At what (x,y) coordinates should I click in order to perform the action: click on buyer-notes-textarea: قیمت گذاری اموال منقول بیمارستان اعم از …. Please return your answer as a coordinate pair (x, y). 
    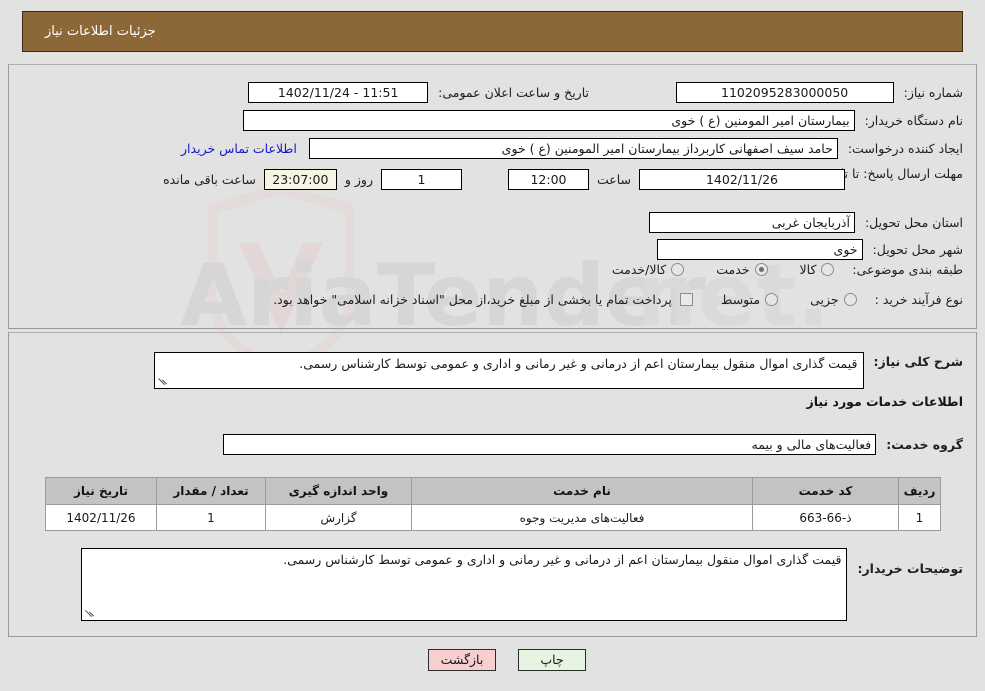
    Looking at the image, I should click on (464, 584).